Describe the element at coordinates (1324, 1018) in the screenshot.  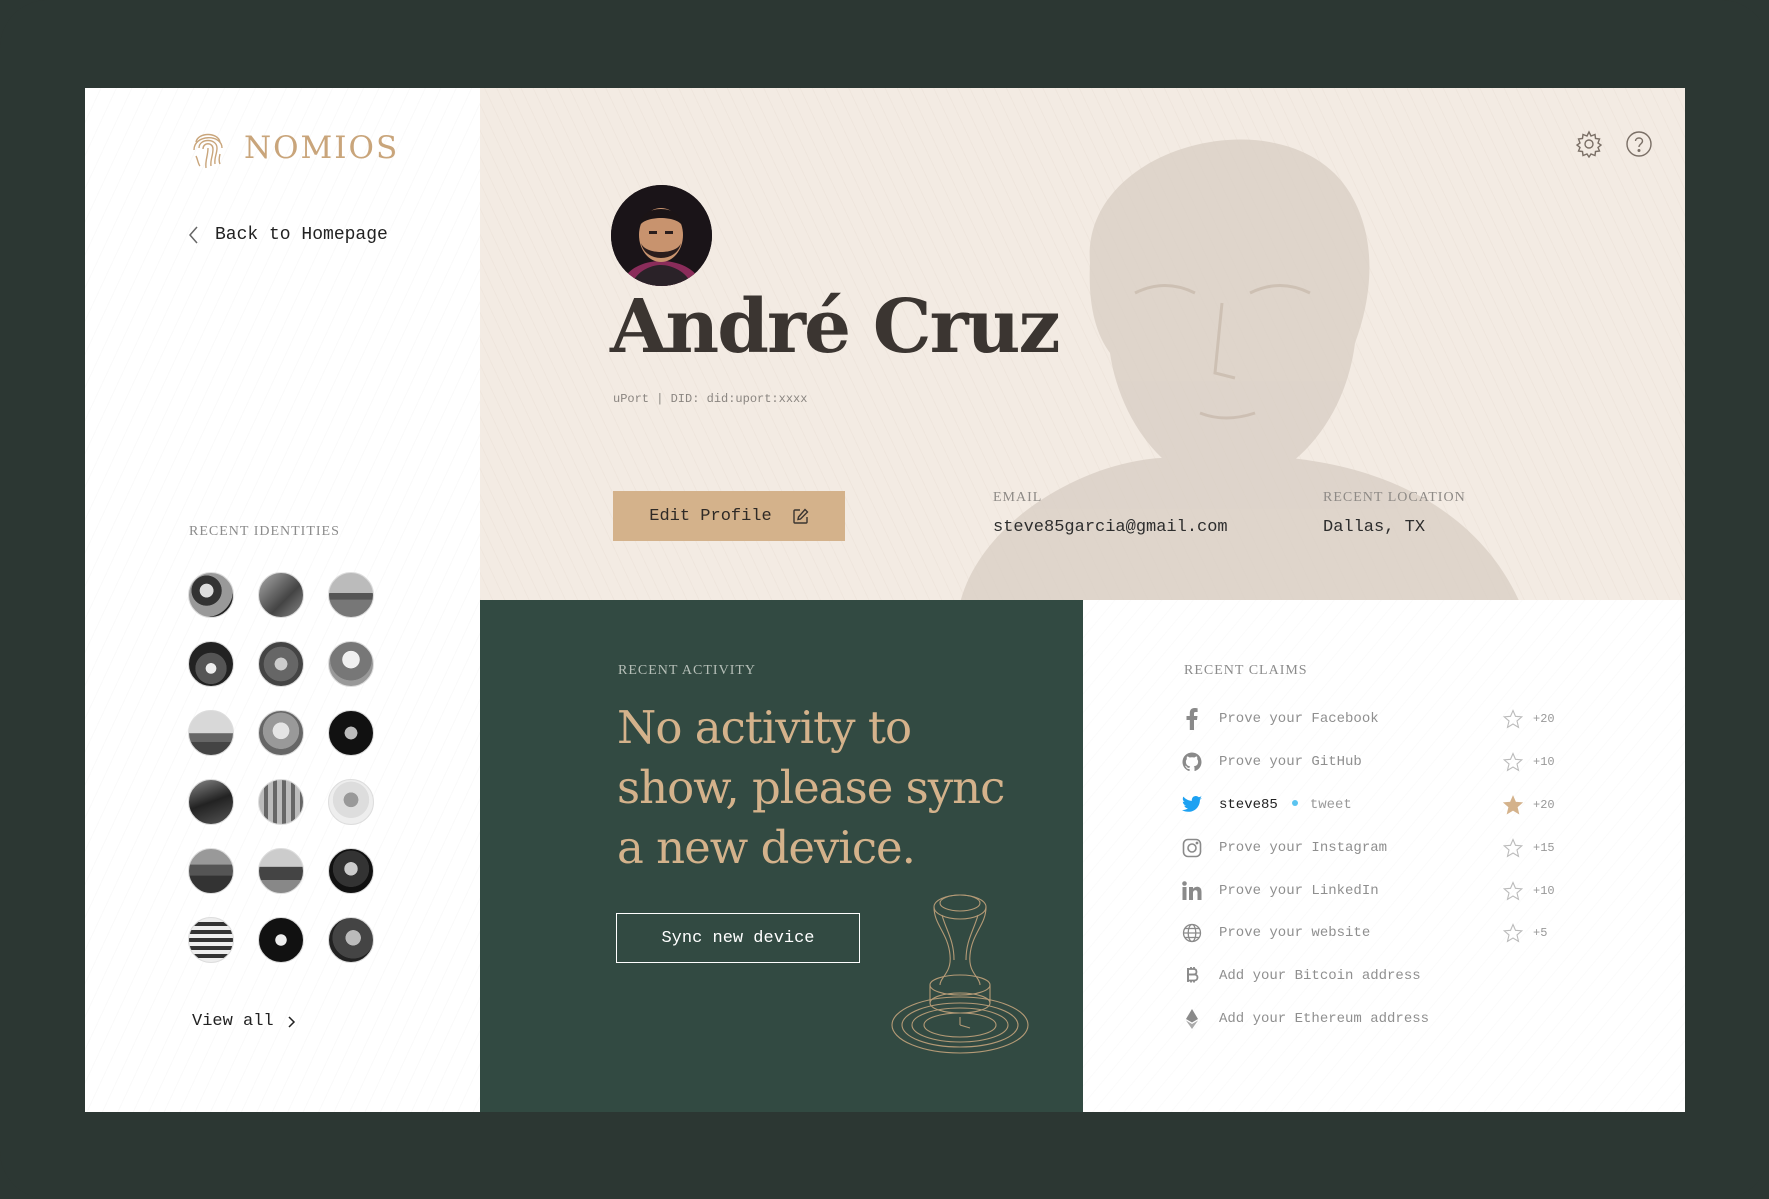
I see `claim-label: Add your Ethereum address` at that location.